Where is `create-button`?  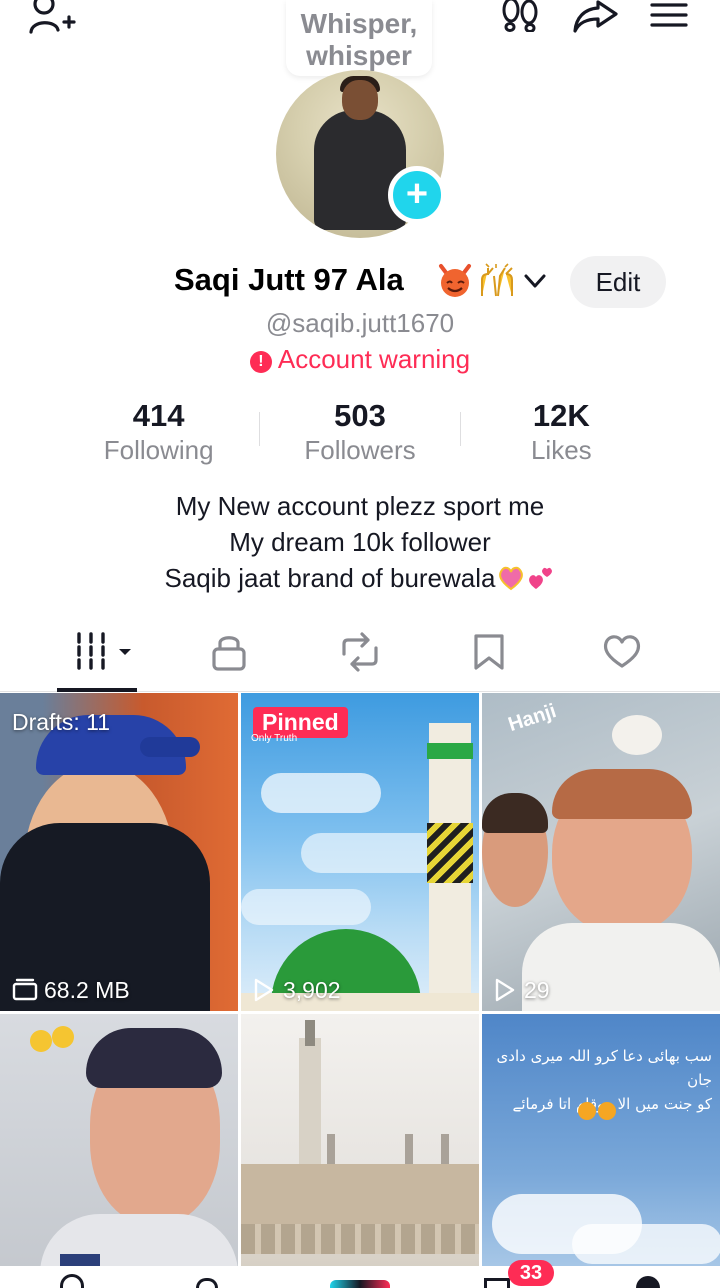
create-button is located at coordinates (360, 1284).